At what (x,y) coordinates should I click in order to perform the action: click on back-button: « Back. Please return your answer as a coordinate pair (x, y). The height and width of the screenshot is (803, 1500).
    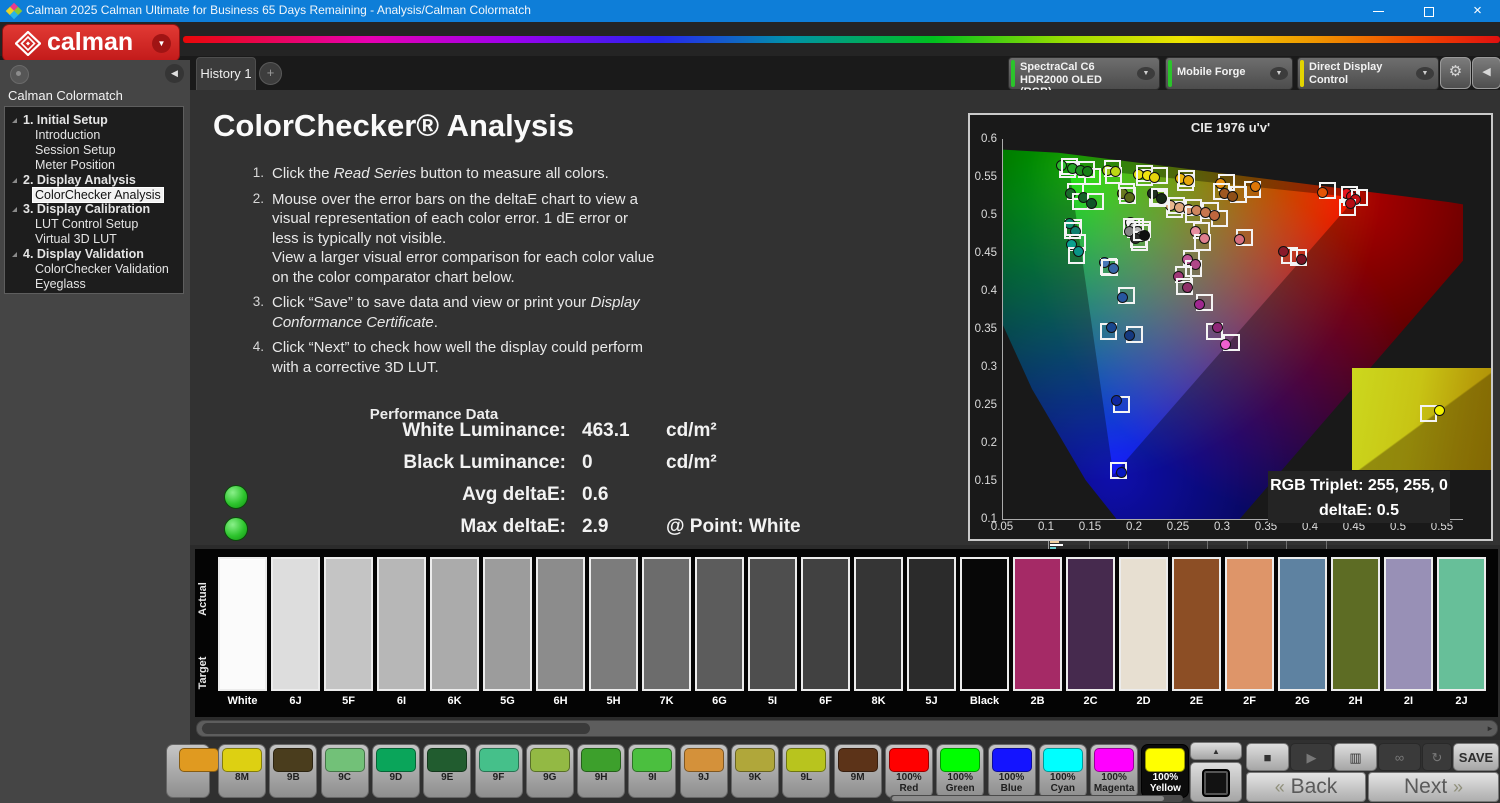
    Looking at the image, I should click on (1306, 787).